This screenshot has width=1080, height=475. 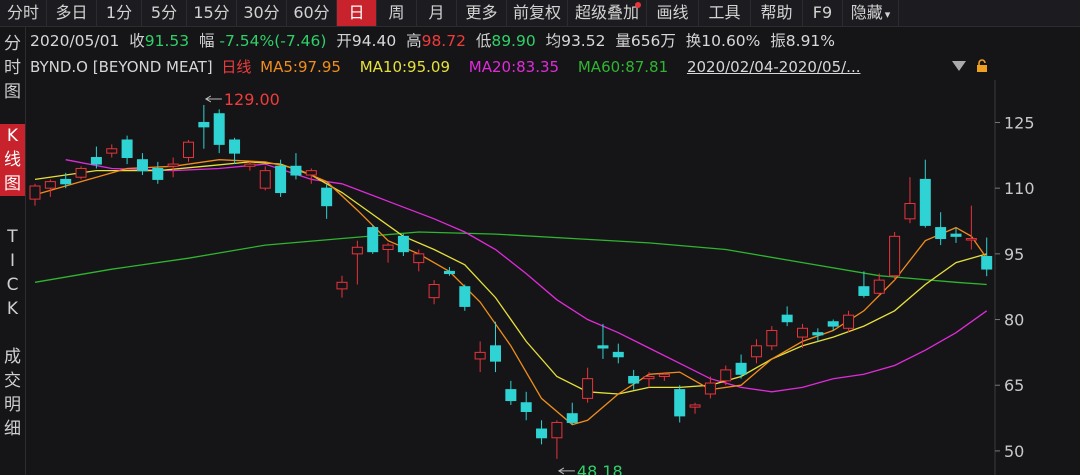 I want to click on low-annotation-label: 48.18, so click(x=600, y=468).